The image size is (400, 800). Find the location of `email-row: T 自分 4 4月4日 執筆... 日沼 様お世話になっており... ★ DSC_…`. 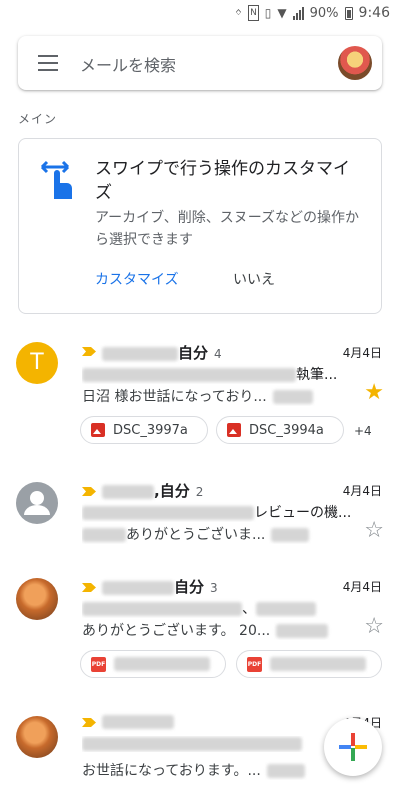

email-row: T 自分 4 4月4日 執筆... 日沼 様お世話になっており... ★ DSC_… is located at coordinates (200, 397).